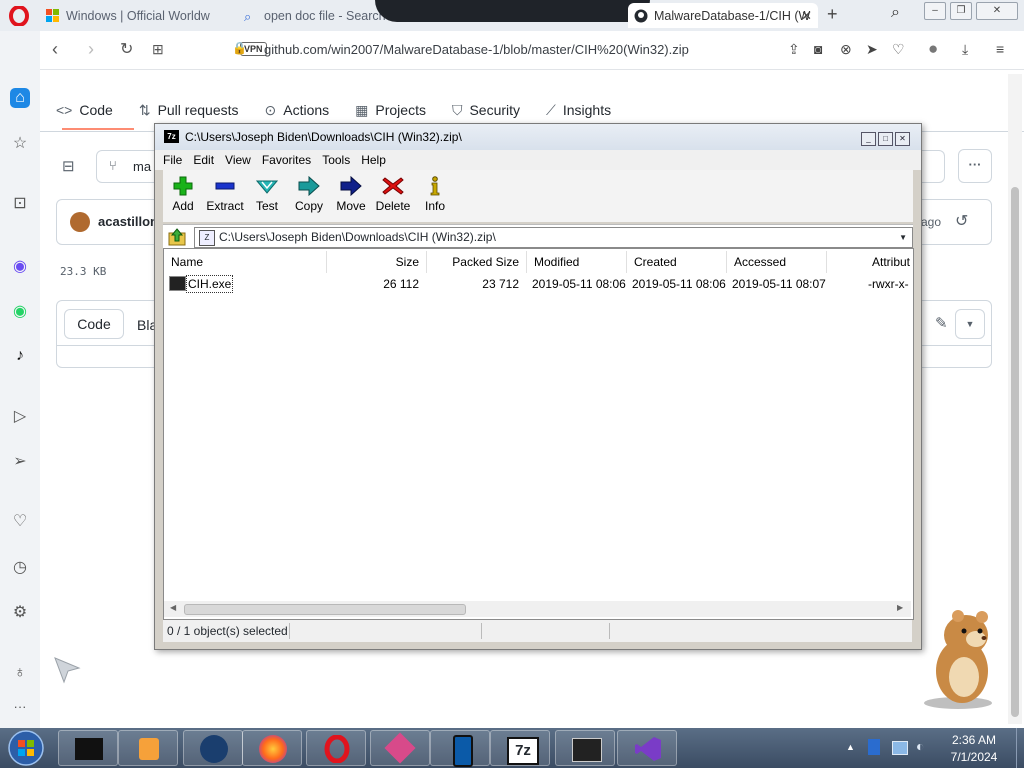 This screenshot has width=1024, height=768. What do you see at coordinates (20, 267) in the screenshot?
I see `messenger-icon: ◉` at bounding box center [20, 267].